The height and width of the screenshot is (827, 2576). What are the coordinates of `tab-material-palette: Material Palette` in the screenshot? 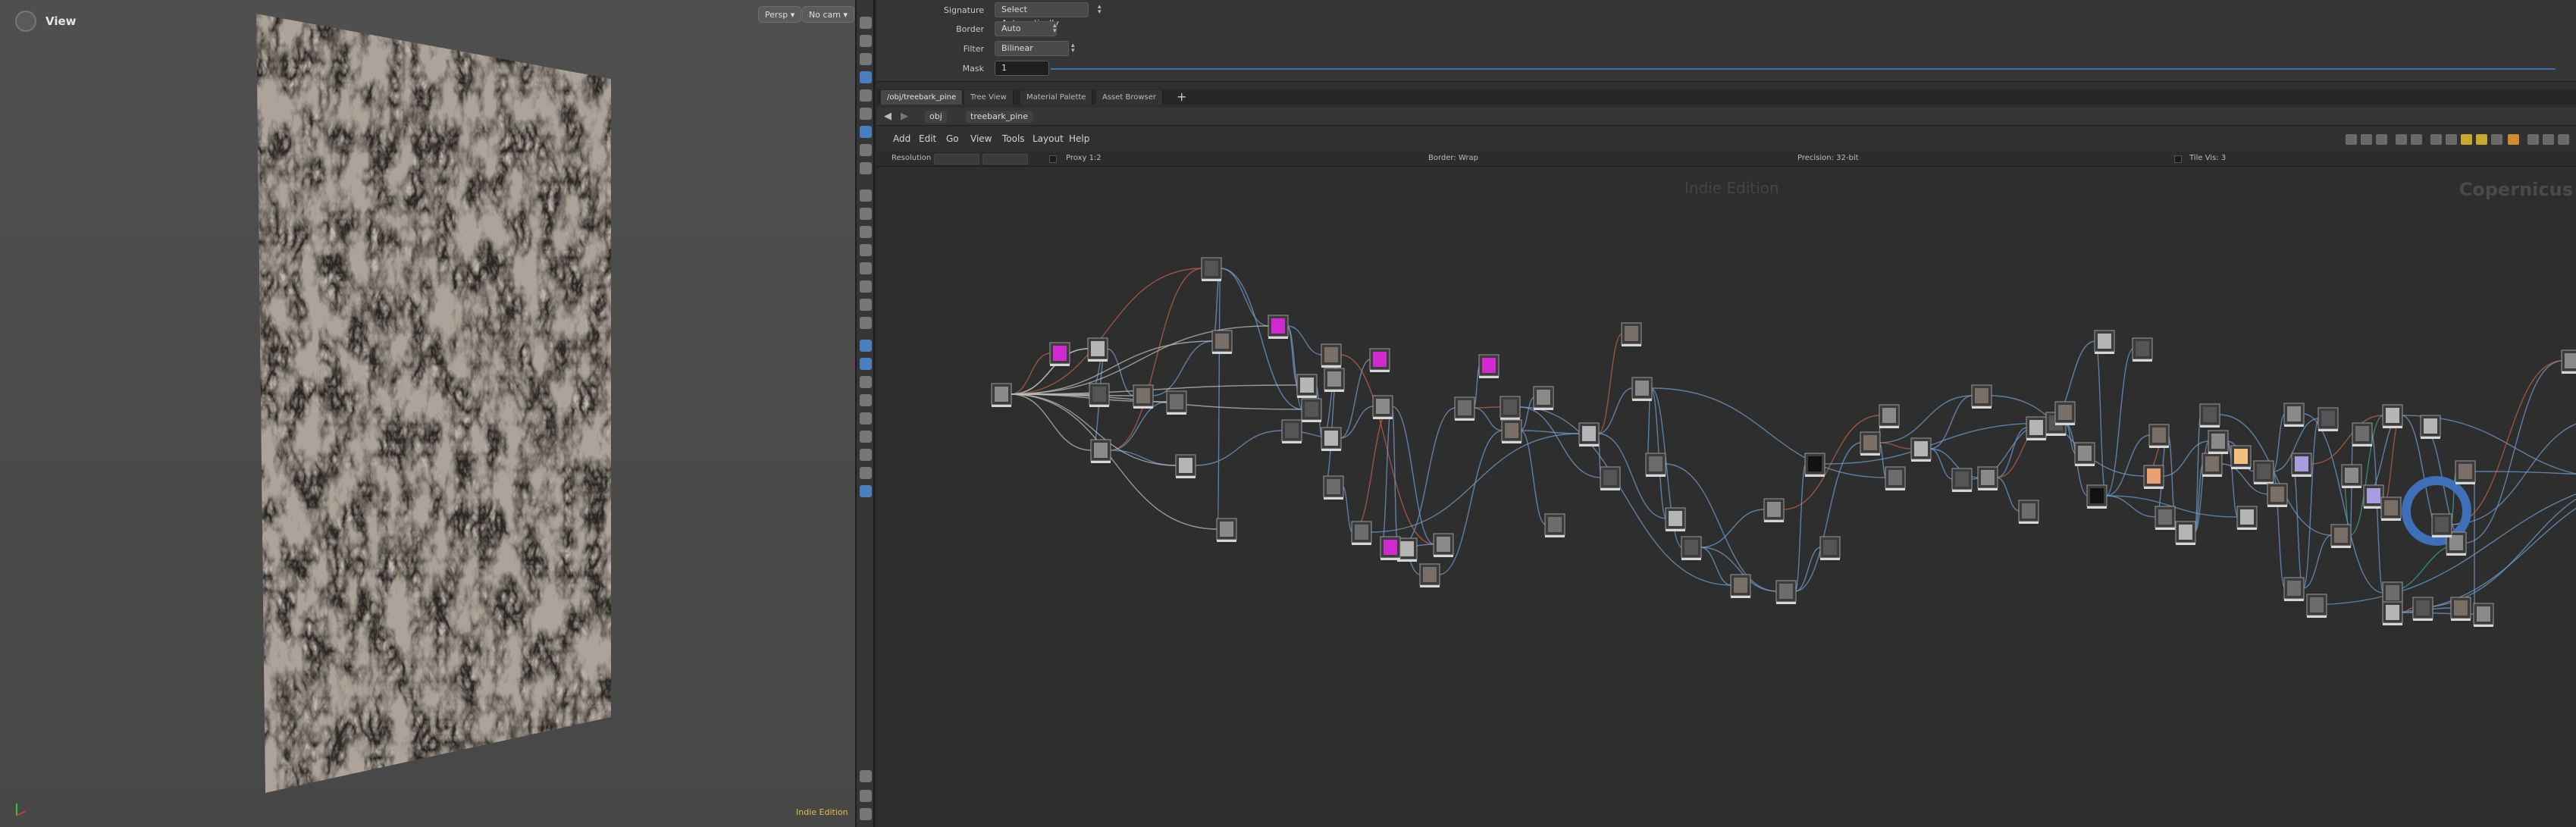 It's located at (1056, 97).